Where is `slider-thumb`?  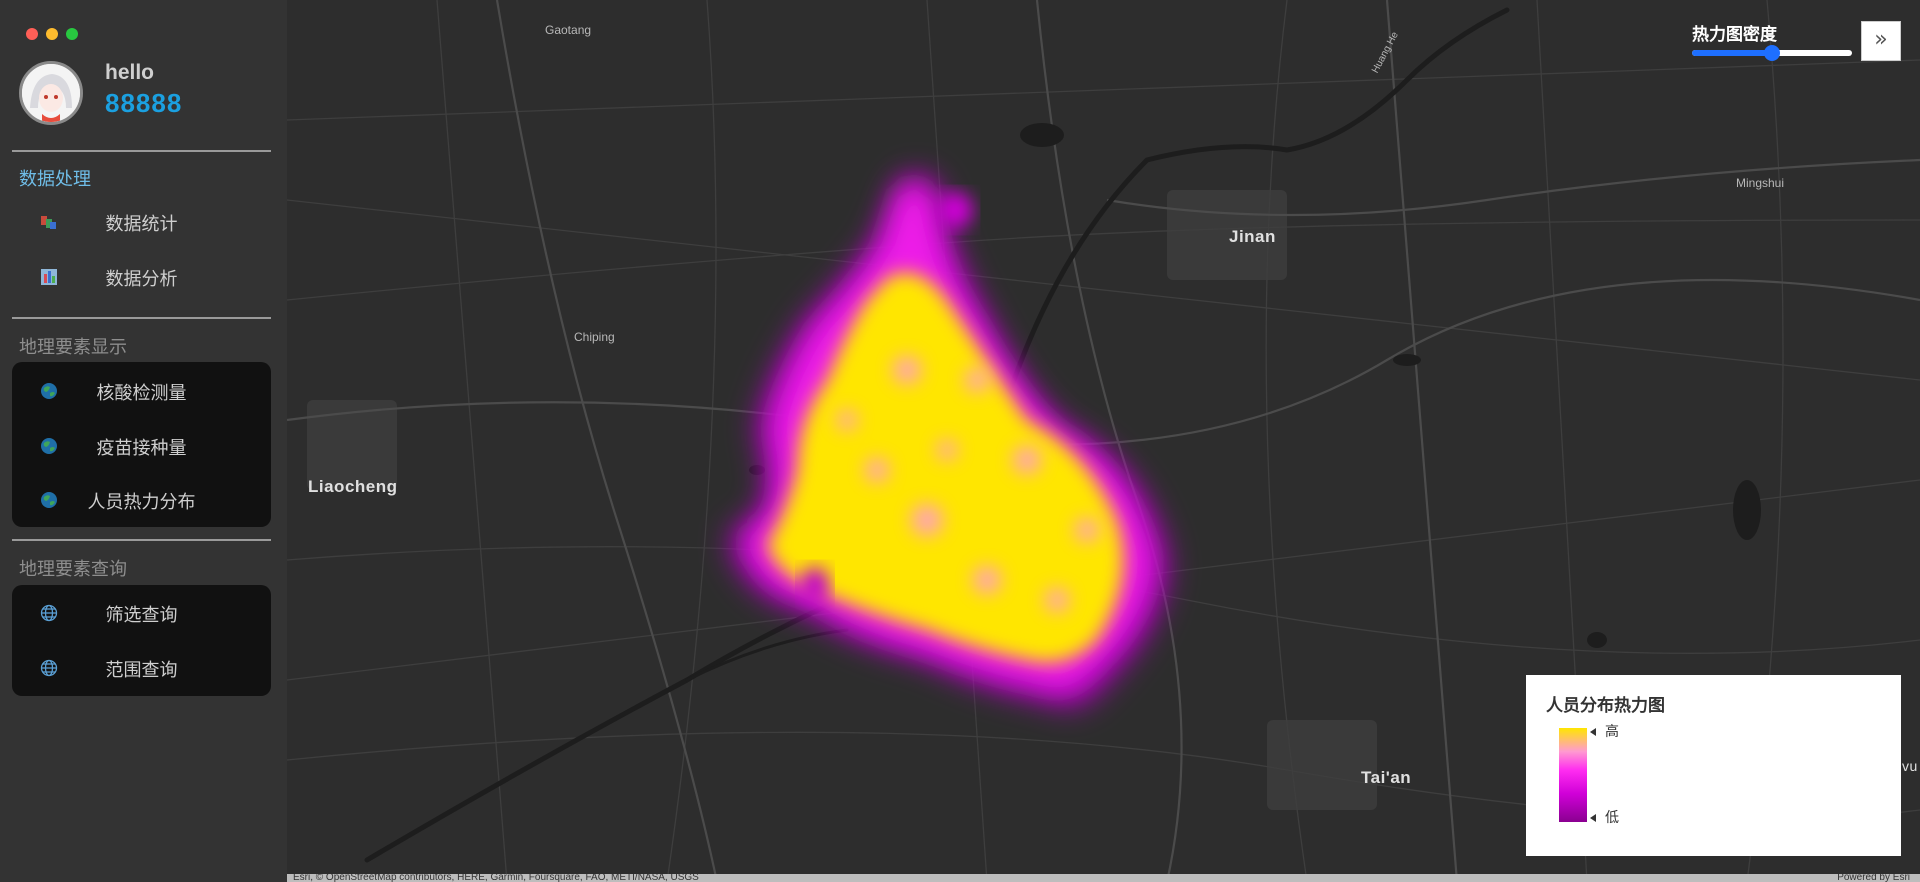 slider-thumb is located at coordinates (1772, 53).